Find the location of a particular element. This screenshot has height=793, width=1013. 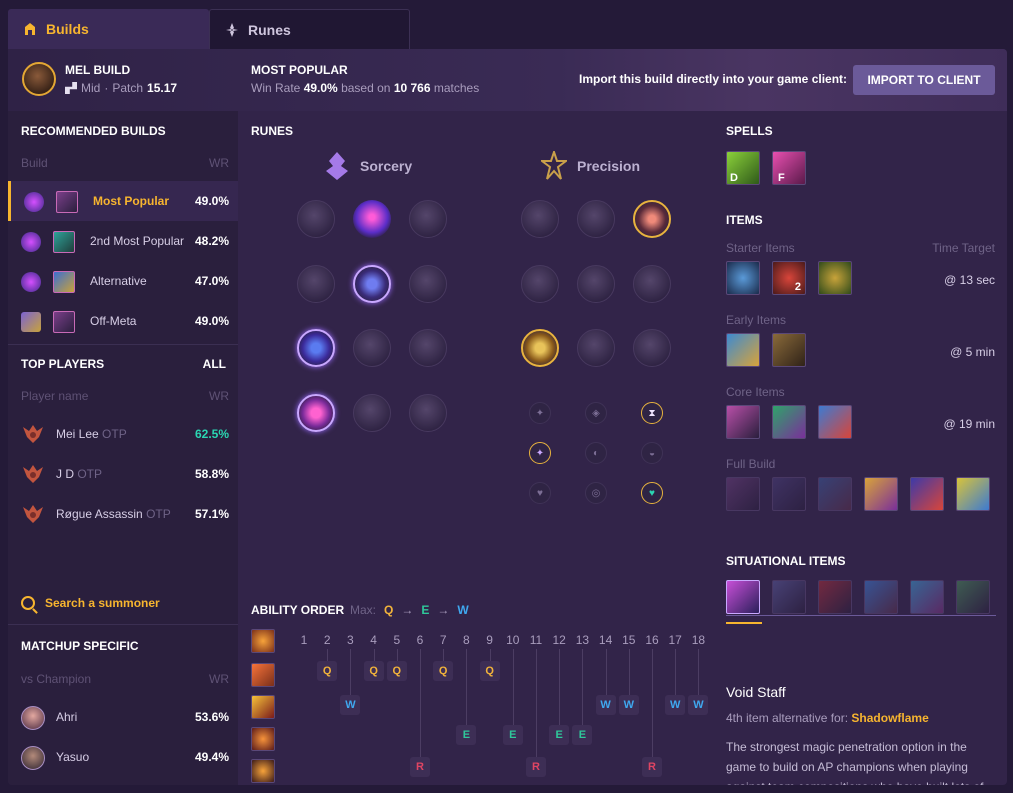

shard-health-selected: ♥ is located at coordinates (652, 493).